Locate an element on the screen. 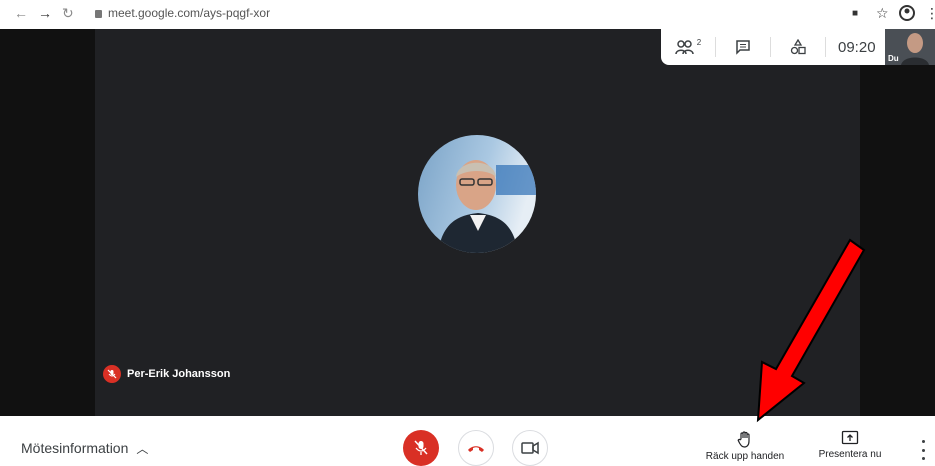  camera-toggle-button is located at coordinates (530, 448).